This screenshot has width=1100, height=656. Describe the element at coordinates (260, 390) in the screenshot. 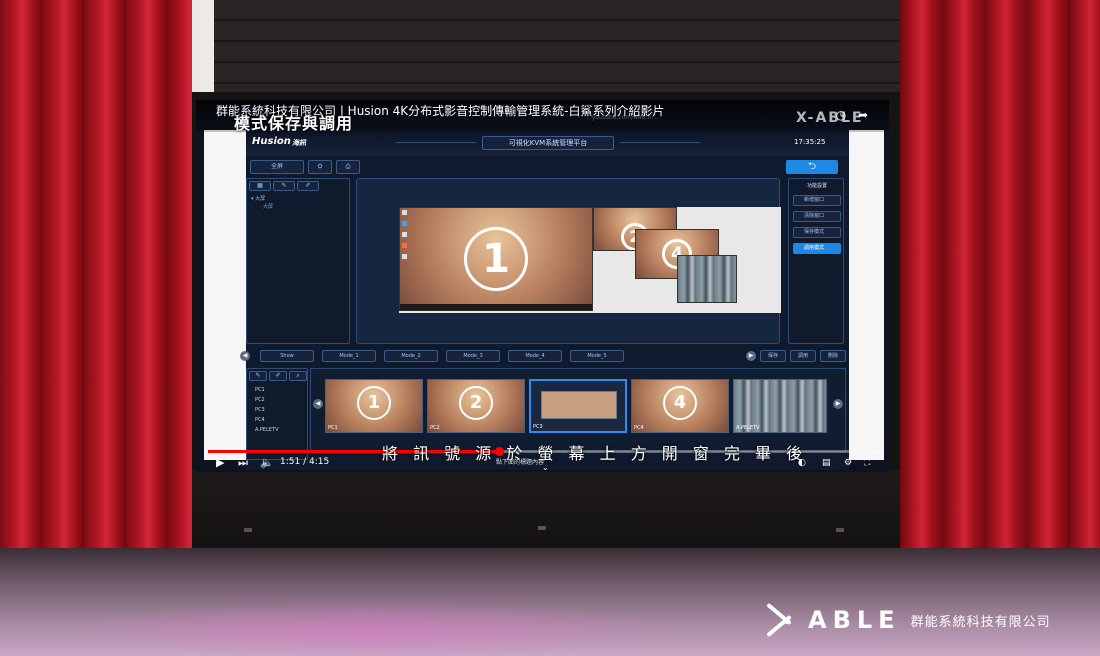

I see `source-item: PC1` at that location.